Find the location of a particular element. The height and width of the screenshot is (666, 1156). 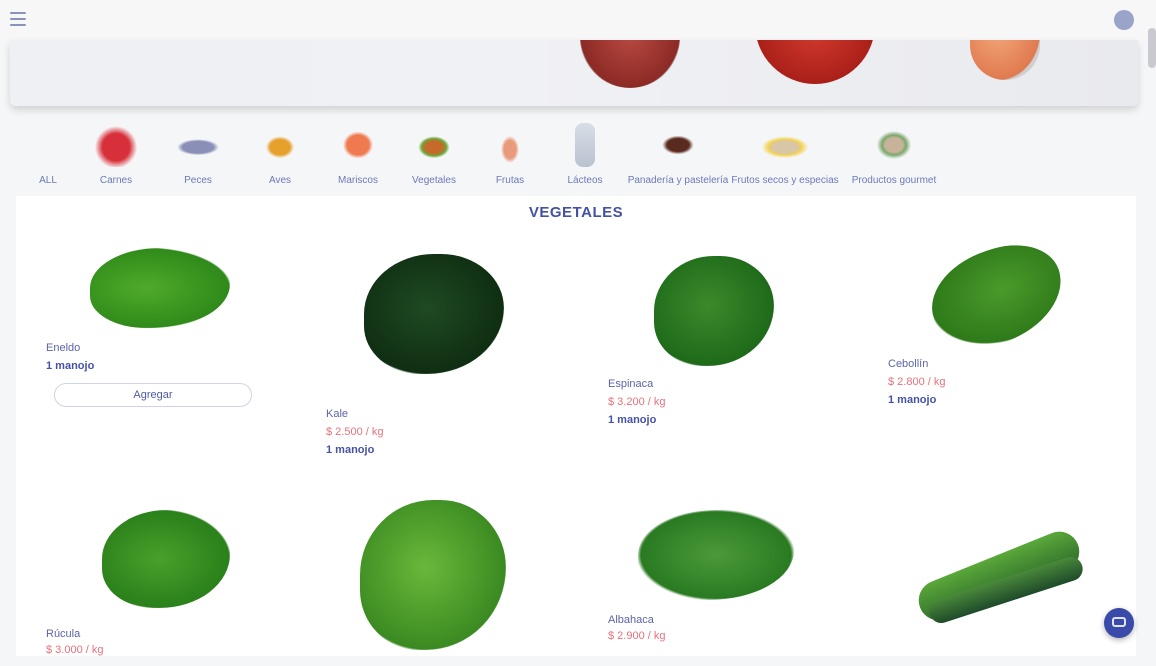

product-price: $ 2.500 / kg is located at coordinates (355, 432).